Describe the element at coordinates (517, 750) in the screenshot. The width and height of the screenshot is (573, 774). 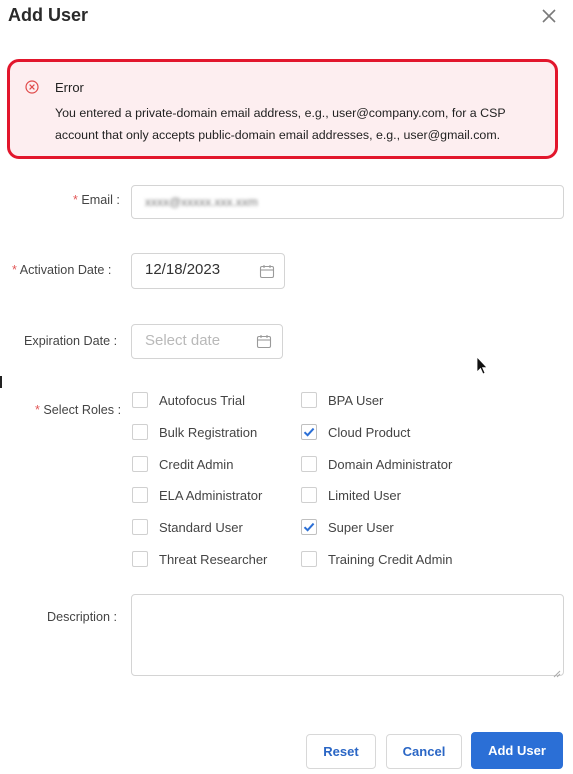
I see `add-user-button: Add User` at that location.